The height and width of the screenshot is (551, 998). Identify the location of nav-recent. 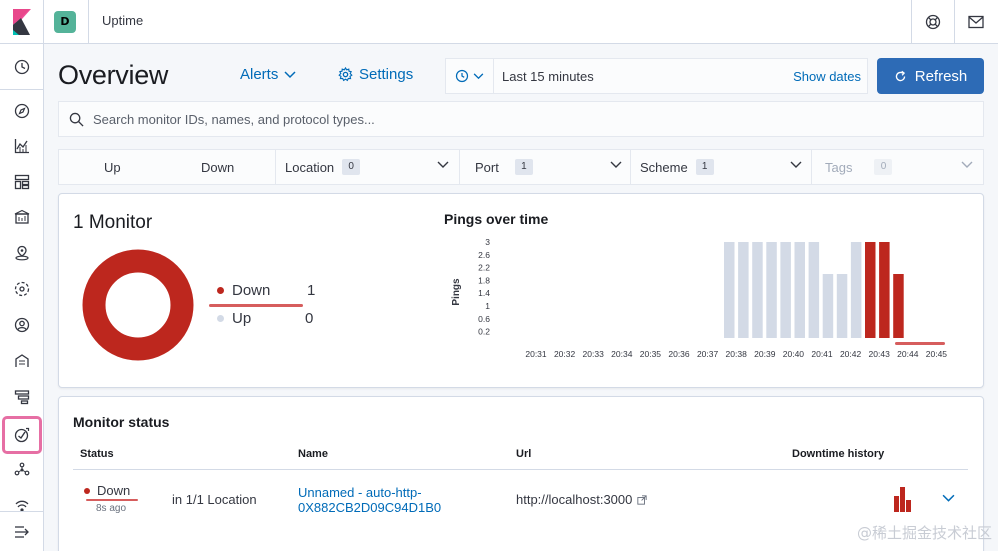
(22, 67).